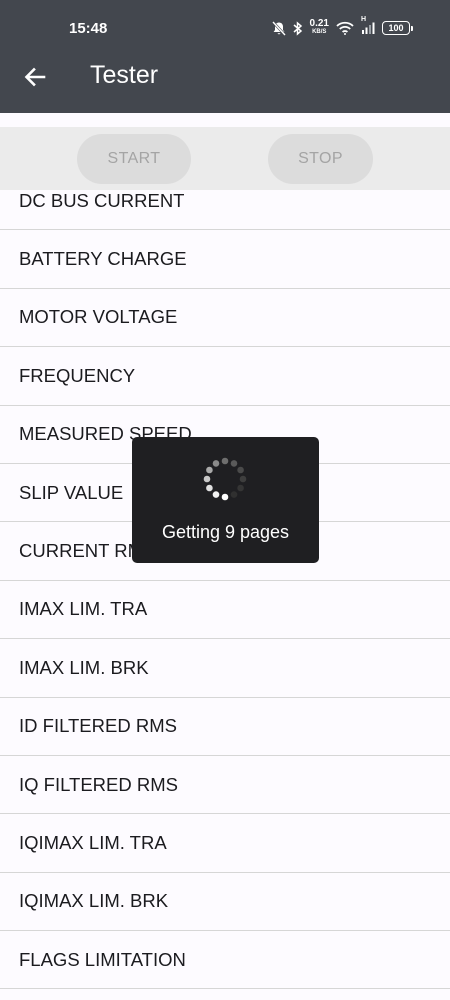 This screenshot has height=1000, width=450. Describe the element at coordinates (225, 785) in the screenshot. I see `list-item: IQ FILTERED RMS` at that location.